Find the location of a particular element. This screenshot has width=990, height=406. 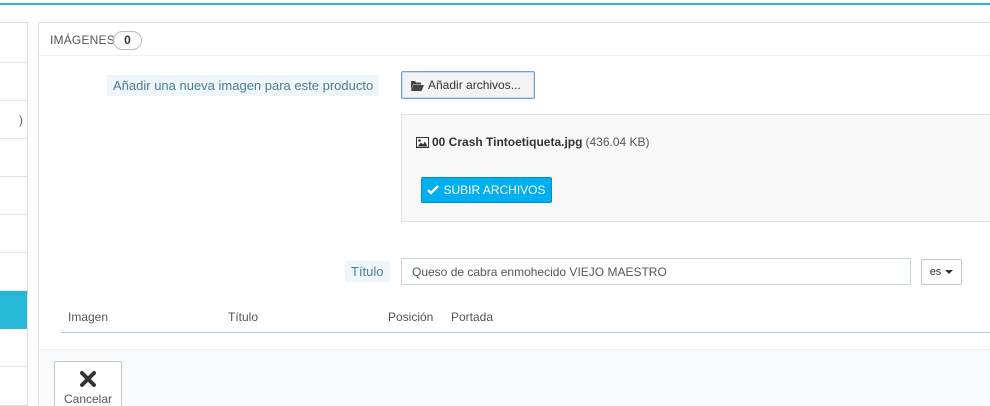

sidebar: ) is located at coordinates (14, 214).